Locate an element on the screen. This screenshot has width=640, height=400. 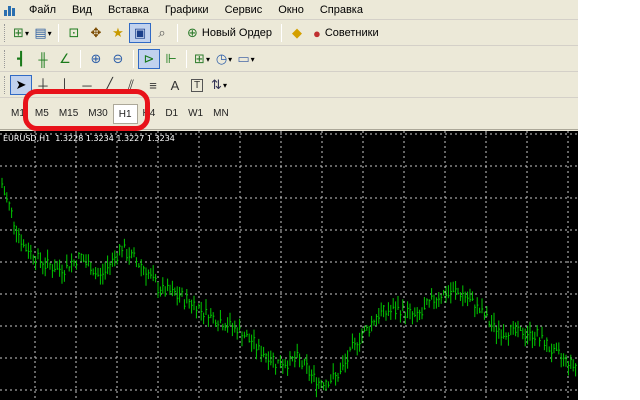
terminal-window-icon: ▣ is located at coordinates (140, 32).